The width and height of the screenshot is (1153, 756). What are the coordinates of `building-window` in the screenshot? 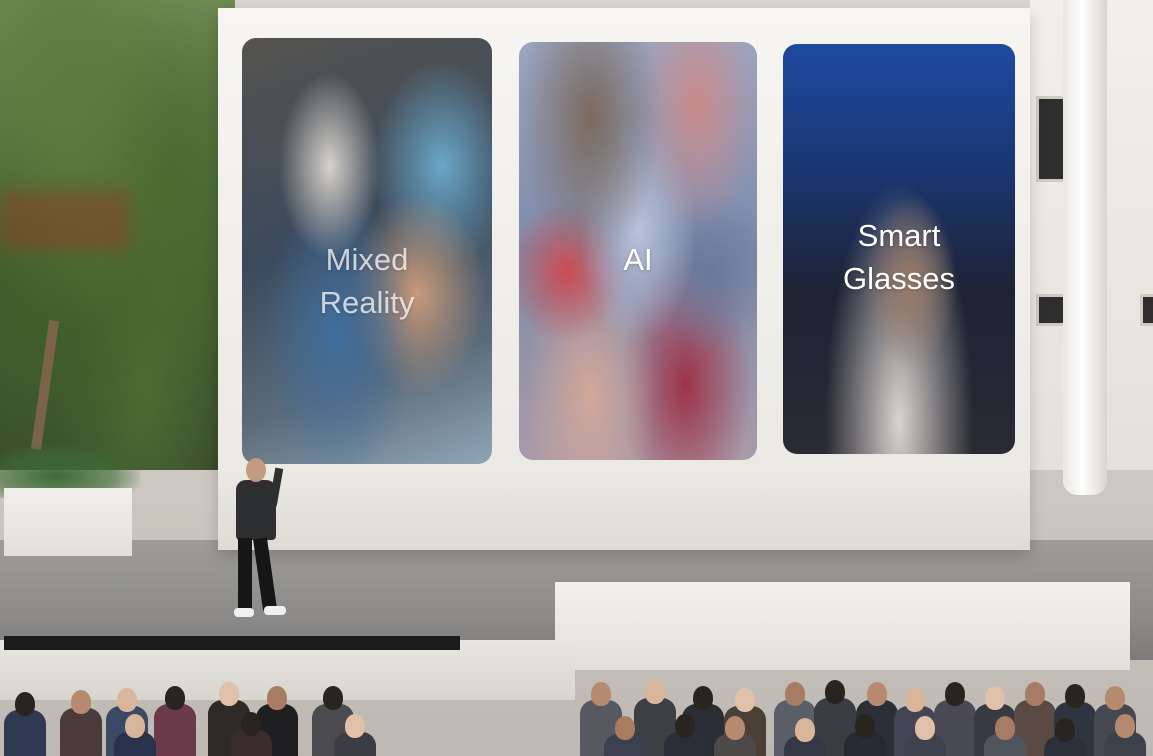 It's located at (1146, 310).